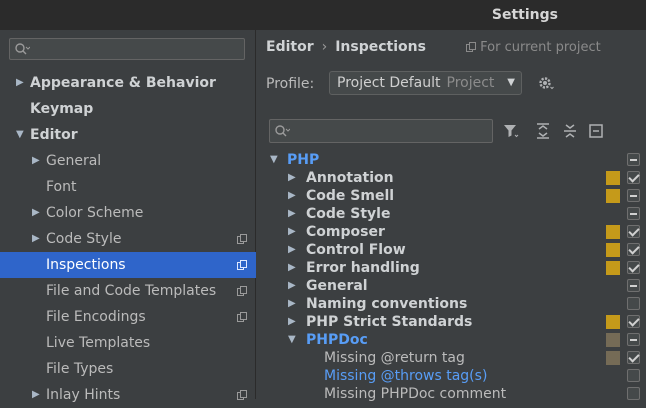 This screenshot has width=646, height=408. Describe the element at coordinates (451, 160) in the screenshot. I see `inspection-group-php: ▼ PHP` at that location.